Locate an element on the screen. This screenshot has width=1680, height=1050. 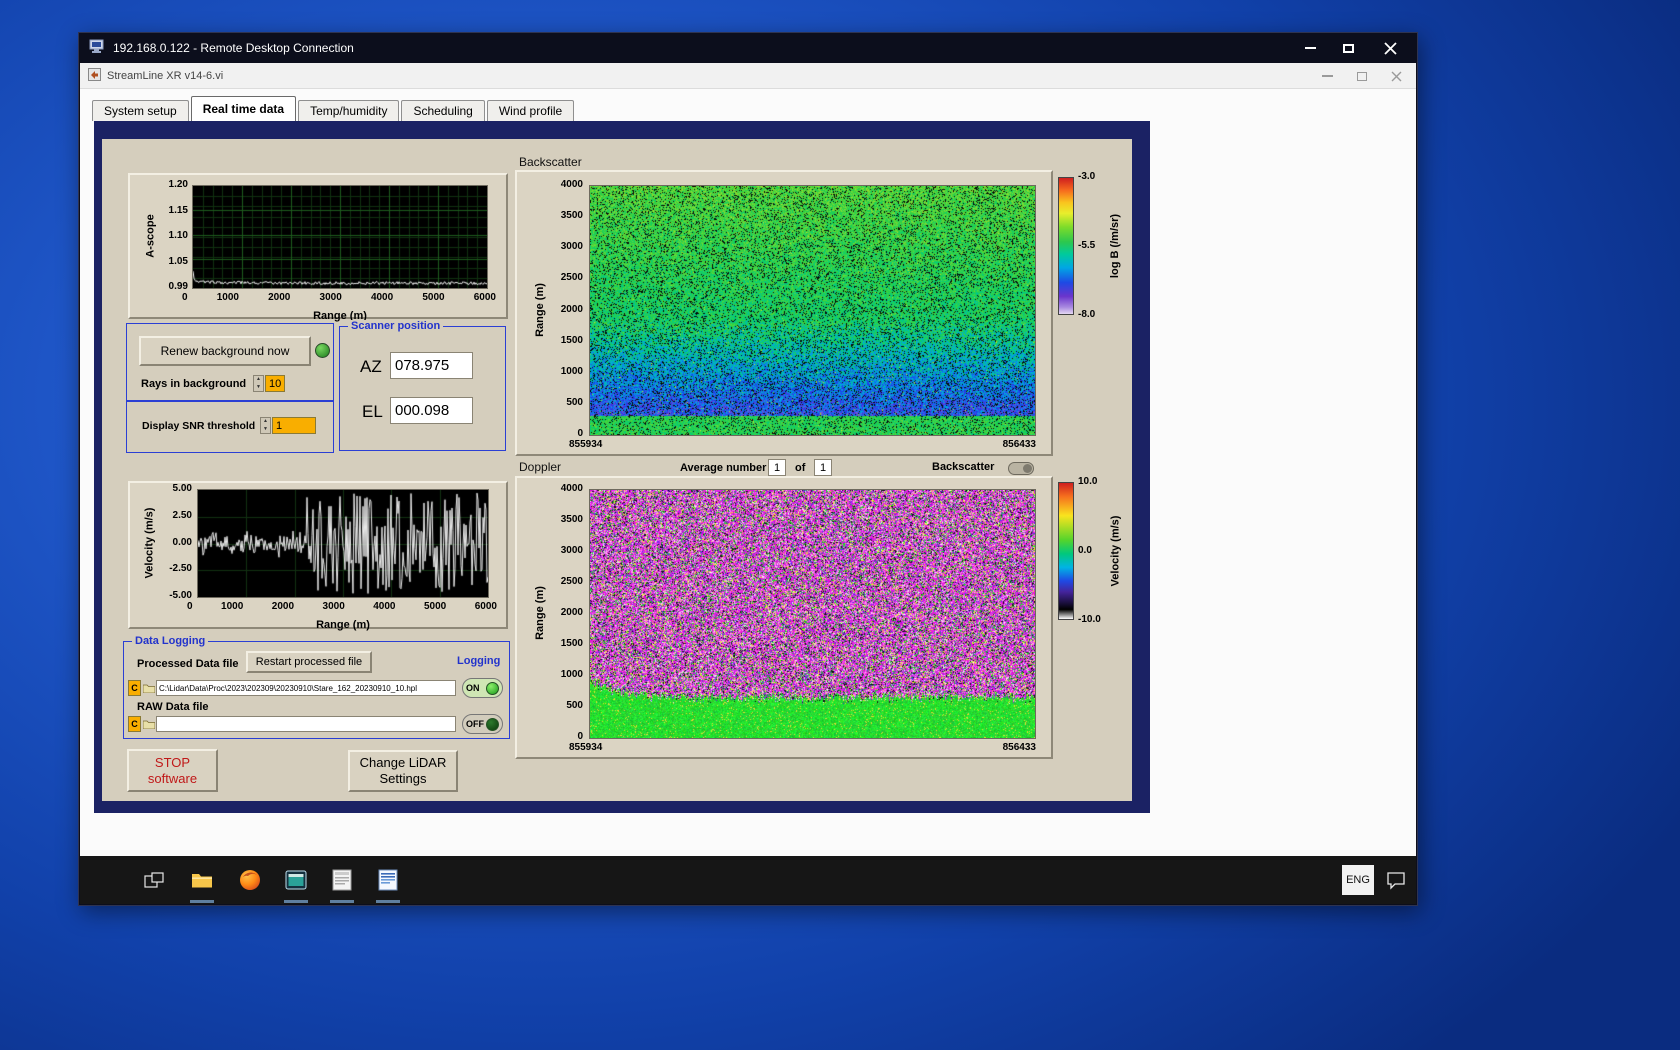
language-indicator: ENG is located at coordinates (1358, 880).